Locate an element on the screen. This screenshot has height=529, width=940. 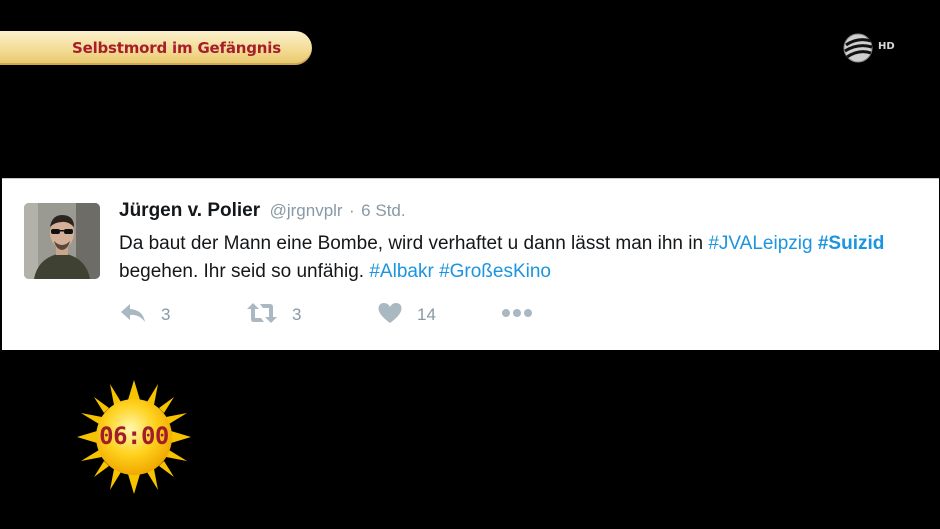
like-button: 14 is located at coordinates (406, 313).